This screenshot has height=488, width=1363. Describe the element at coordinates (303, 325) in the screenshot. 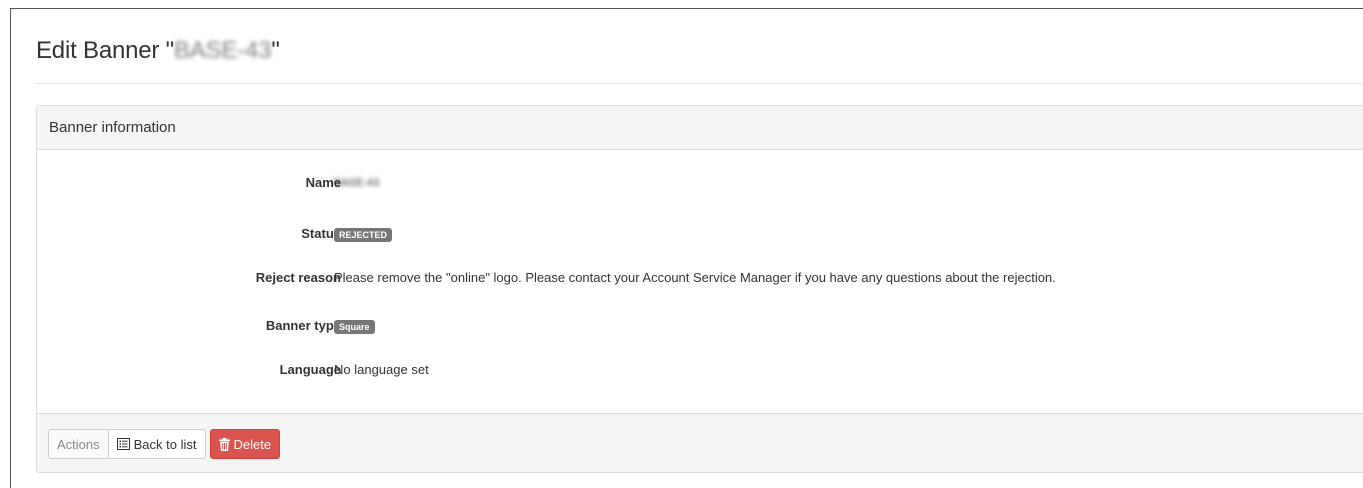

I see `field-label-banner-type: Banner type` at that location.